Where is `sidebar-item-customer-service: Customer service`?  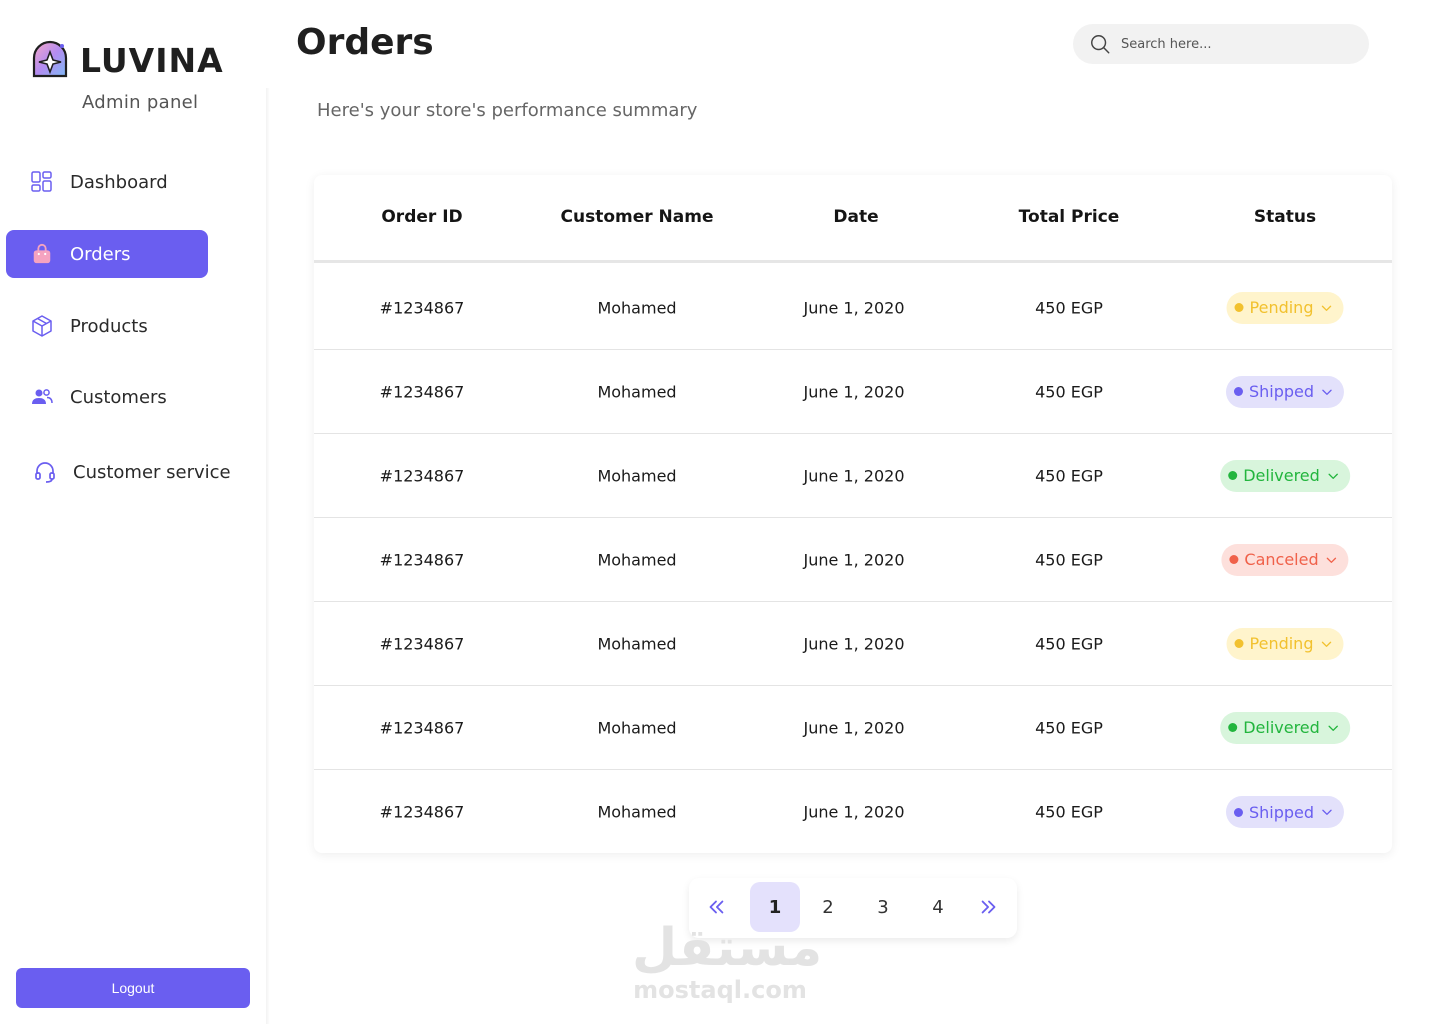 sidebar-item-customer-service: Customer service is located at coordinates (131, 472).